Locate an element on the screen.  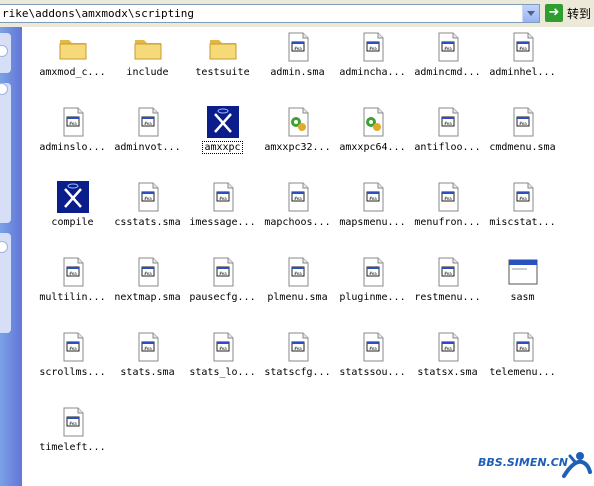
file-name: admin.sma is located at coordinates (297, 72).